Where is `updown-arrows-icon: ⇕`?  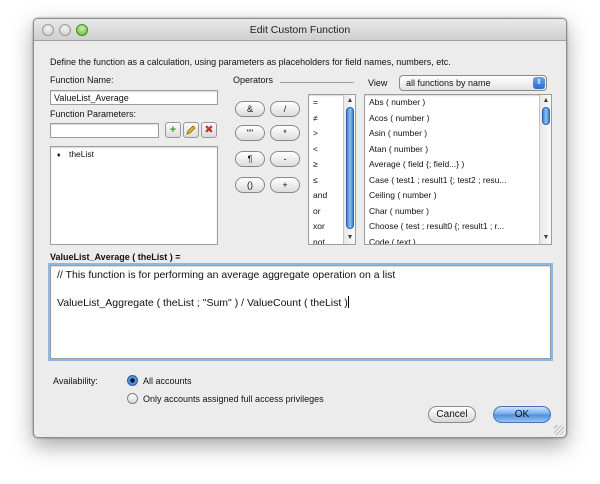
updown-arrows-icon: ⇕ is located at coordinates (539, 83).